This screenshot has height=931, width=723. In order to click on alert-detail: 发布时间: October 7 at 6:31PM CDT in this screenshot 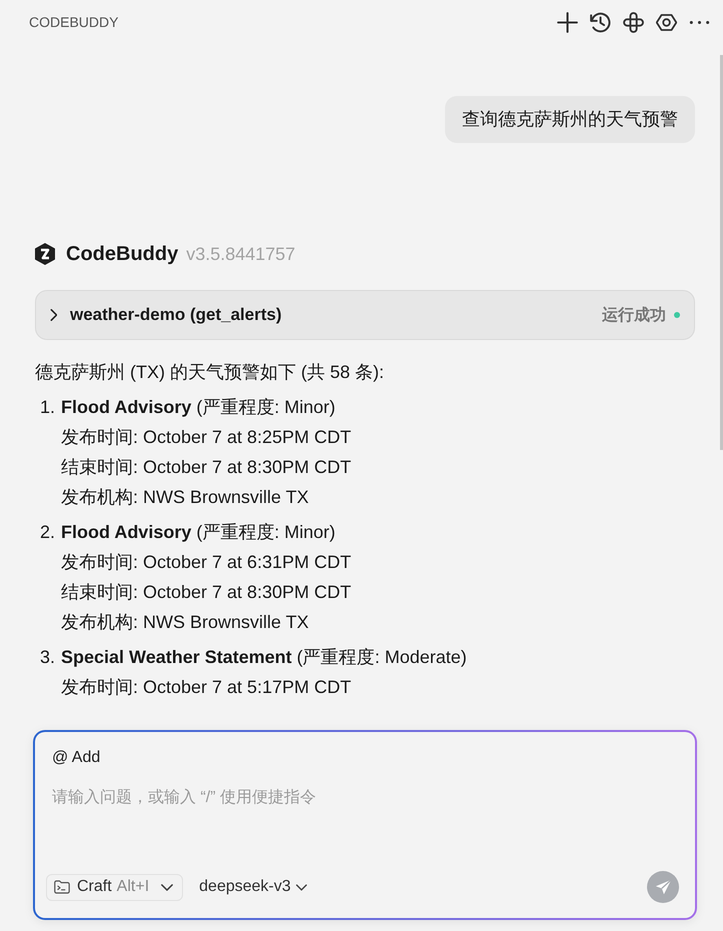, I will do `click(206, 562)`.